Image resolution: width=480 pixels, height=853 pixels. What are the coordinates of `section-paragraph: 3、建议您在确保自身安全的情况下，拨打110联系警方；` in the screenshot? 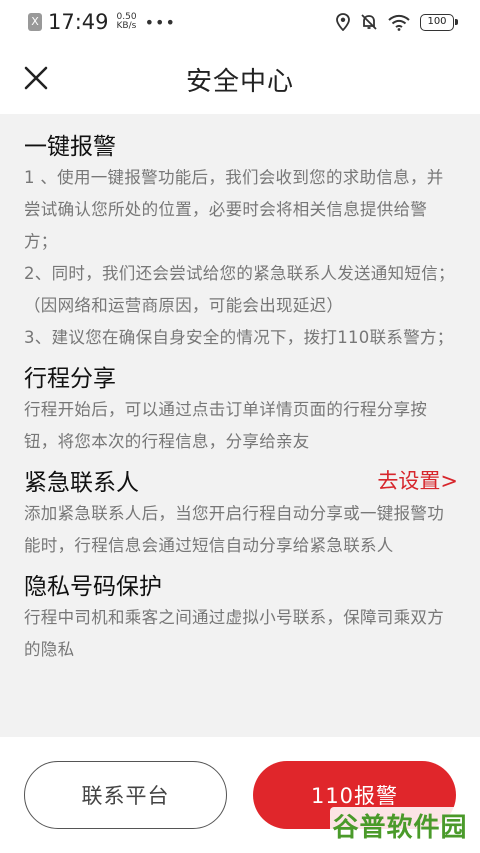 It's located at (239, 337).